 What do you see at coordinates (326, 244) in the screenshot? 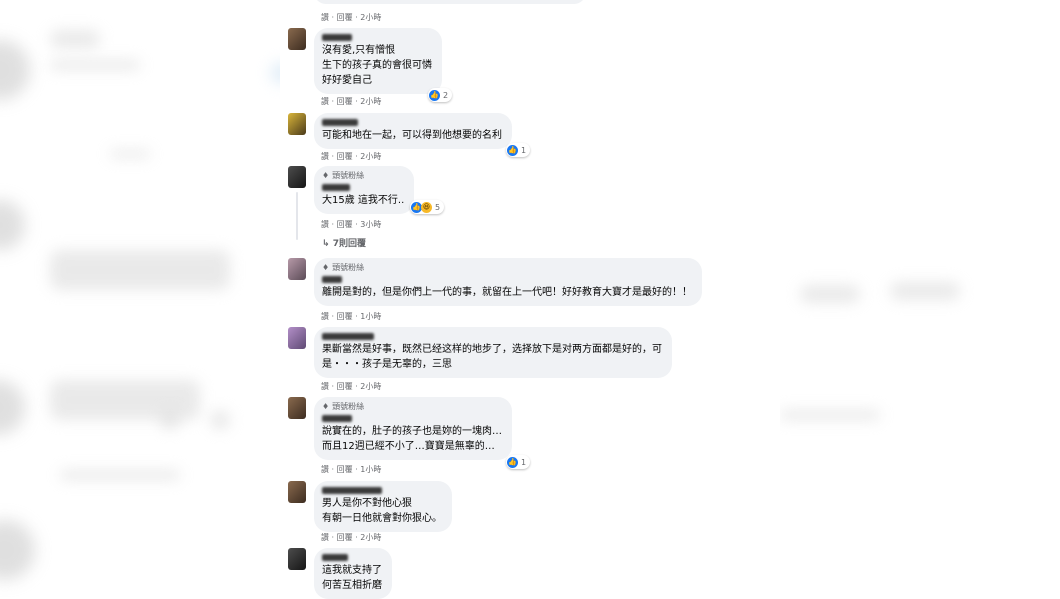
I see `reply-arrow-icon: ↳` at bounding box center [326, 244].